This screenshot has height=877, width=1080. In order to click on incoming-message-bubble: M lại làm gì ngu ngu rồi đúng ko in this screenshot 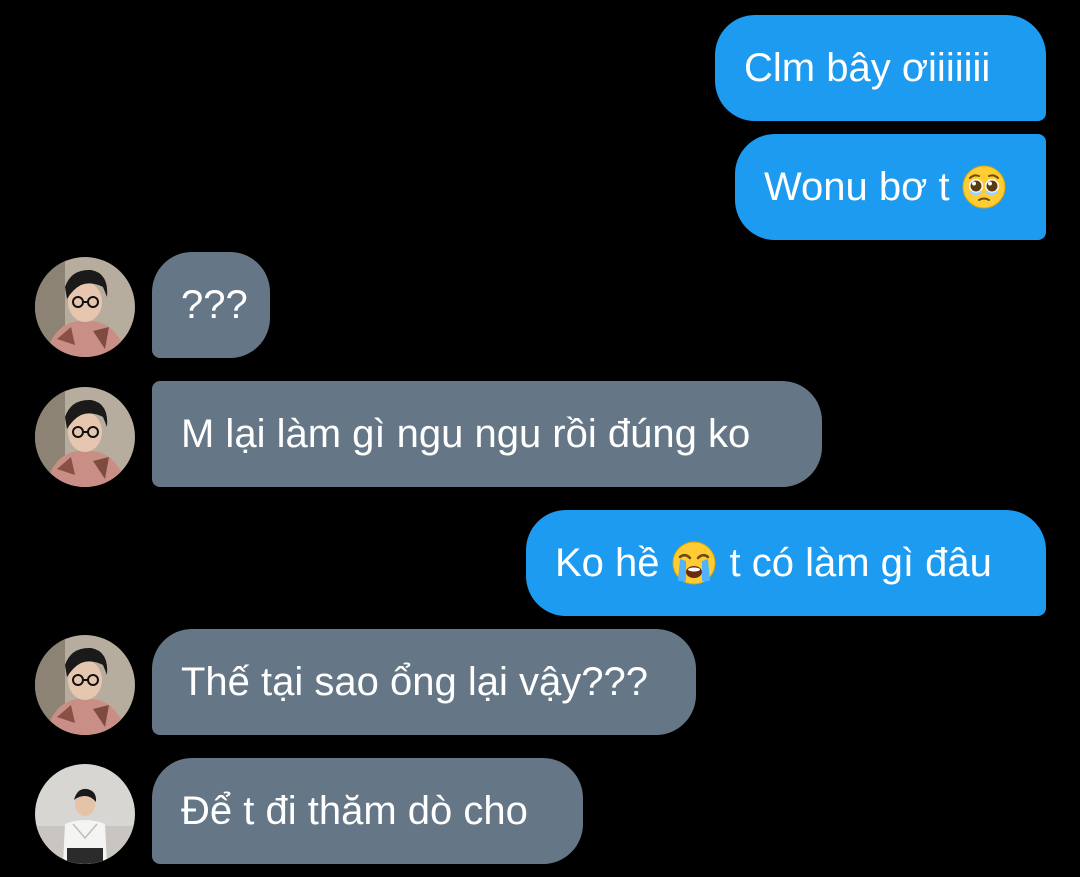, I will do `click(487, 434)`.